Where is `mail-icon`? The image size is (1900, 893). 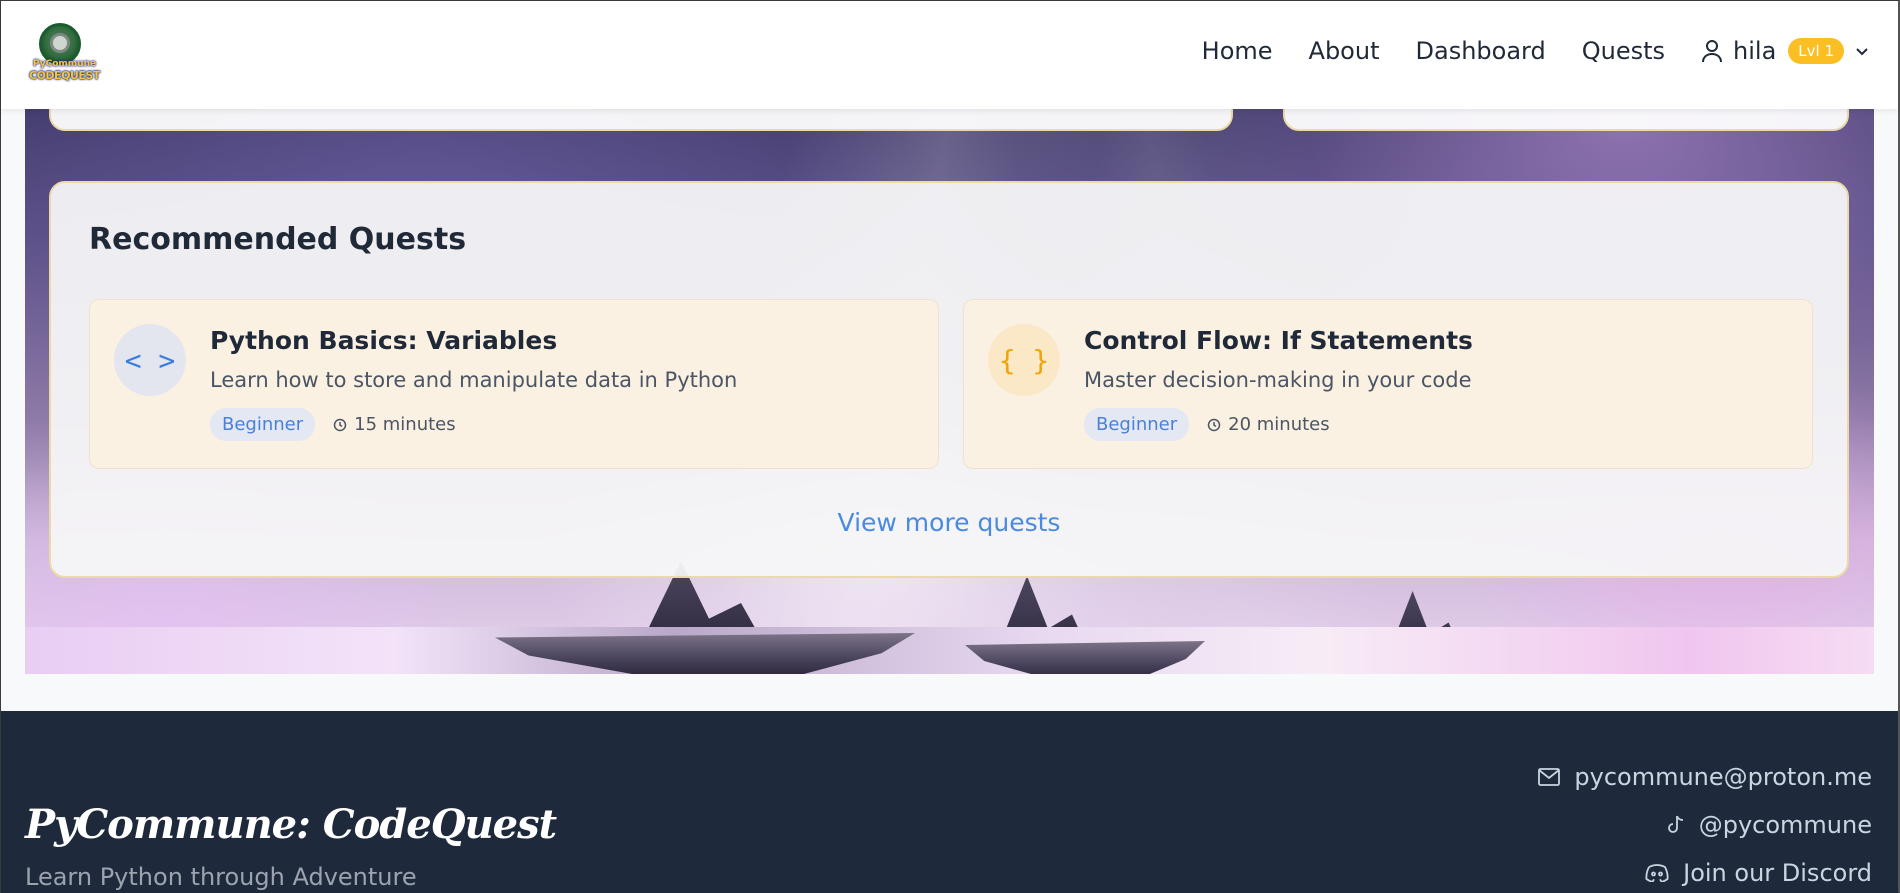
mail-icon is located at coordinates (1549, 777).